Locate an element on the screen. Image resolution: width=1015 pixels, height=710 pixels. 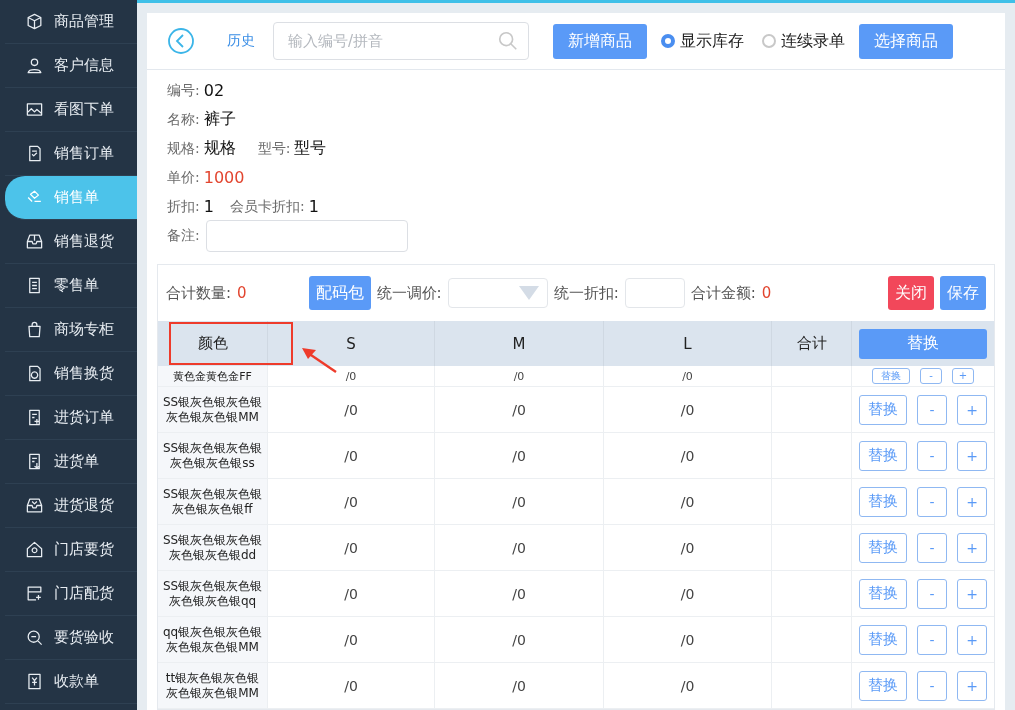
color-cell: tt银灰色银灰色银灰色银灰色银MM is located at coordinates (213, 685).